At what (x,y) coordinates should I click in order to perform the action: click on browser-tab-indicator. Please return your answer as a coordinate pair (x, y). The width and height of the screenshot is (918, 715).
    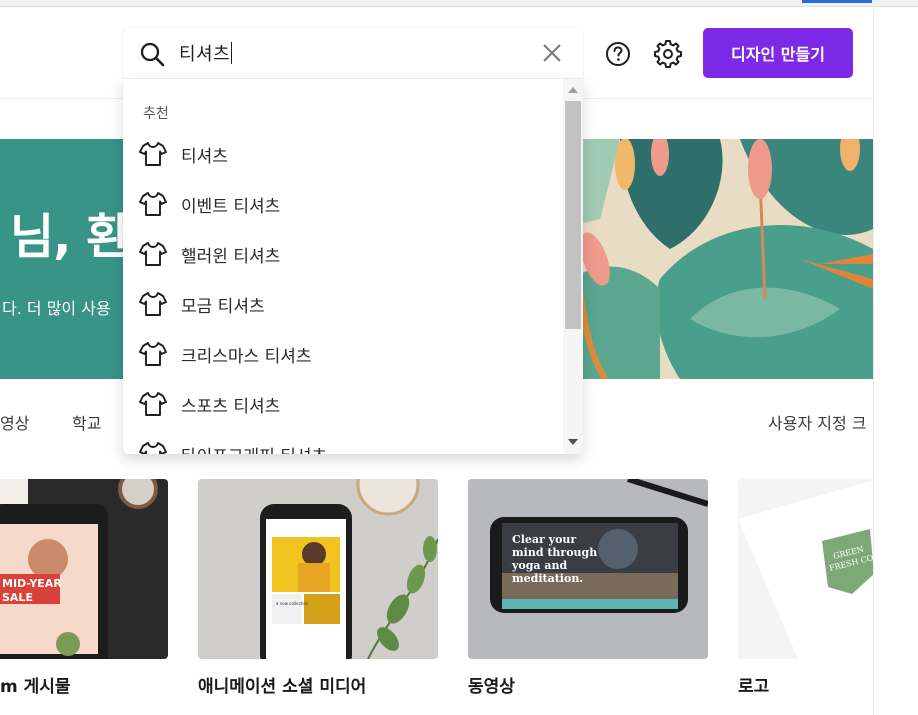
    Looking at the image, I should click on (837, 1).